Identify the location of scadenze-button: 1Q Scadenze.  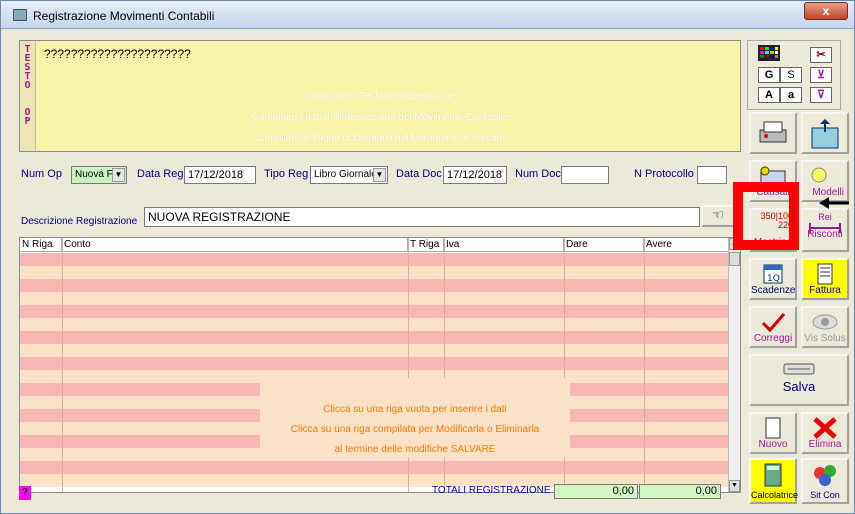
(773, 279).